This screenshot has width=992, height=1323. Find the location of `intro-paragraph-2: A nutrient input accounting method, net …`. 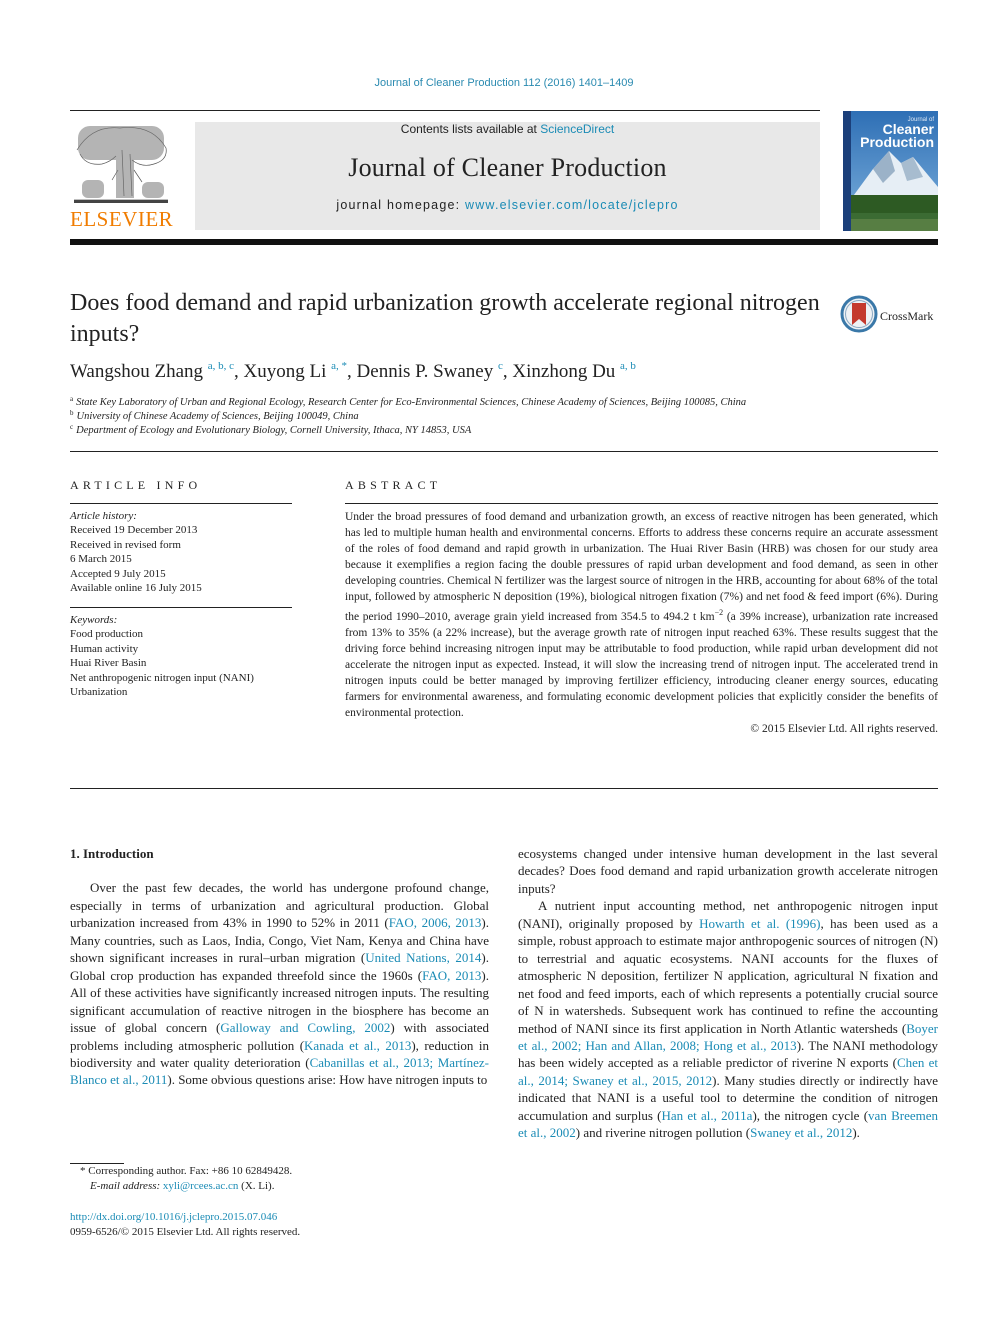

intro-paragraph-2: A nutrient input accounting method, net … is located at coordinates (728, 1019).